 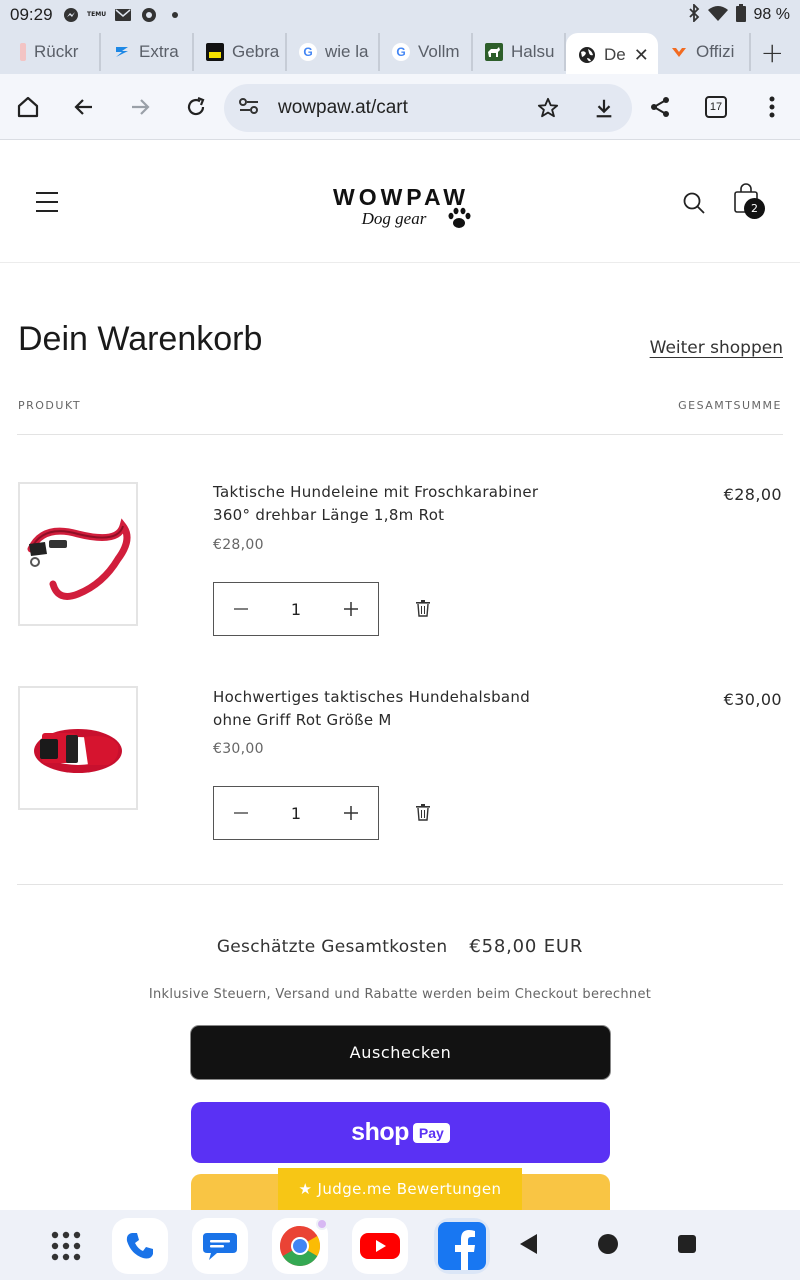 What do you see at coordinates (679, 52) in the screenshot?
I see `orange-favicon` at bounding box center [679, 52].